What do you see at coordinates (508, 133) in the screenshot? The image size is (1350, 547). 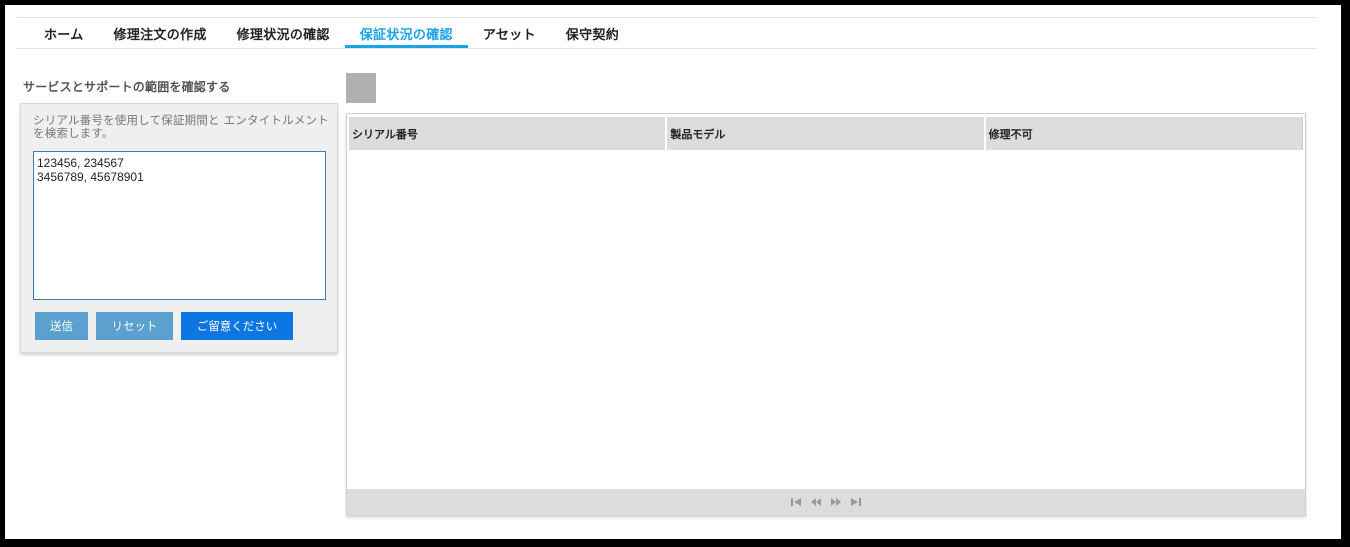 I see `column-header-serial-number: シリアル番号` at bounding box center [508, 133].